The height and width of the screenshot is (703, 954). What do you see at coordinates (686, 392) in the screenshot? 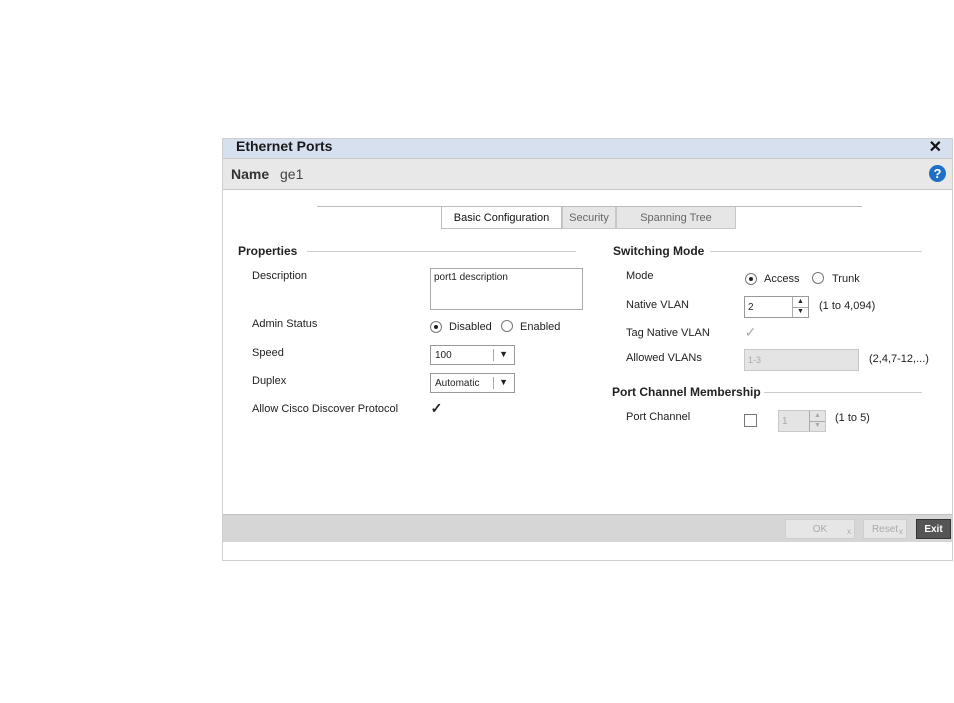
I see `port-channel-heading: Port Channel Membership` at bounding box center [686, 392].